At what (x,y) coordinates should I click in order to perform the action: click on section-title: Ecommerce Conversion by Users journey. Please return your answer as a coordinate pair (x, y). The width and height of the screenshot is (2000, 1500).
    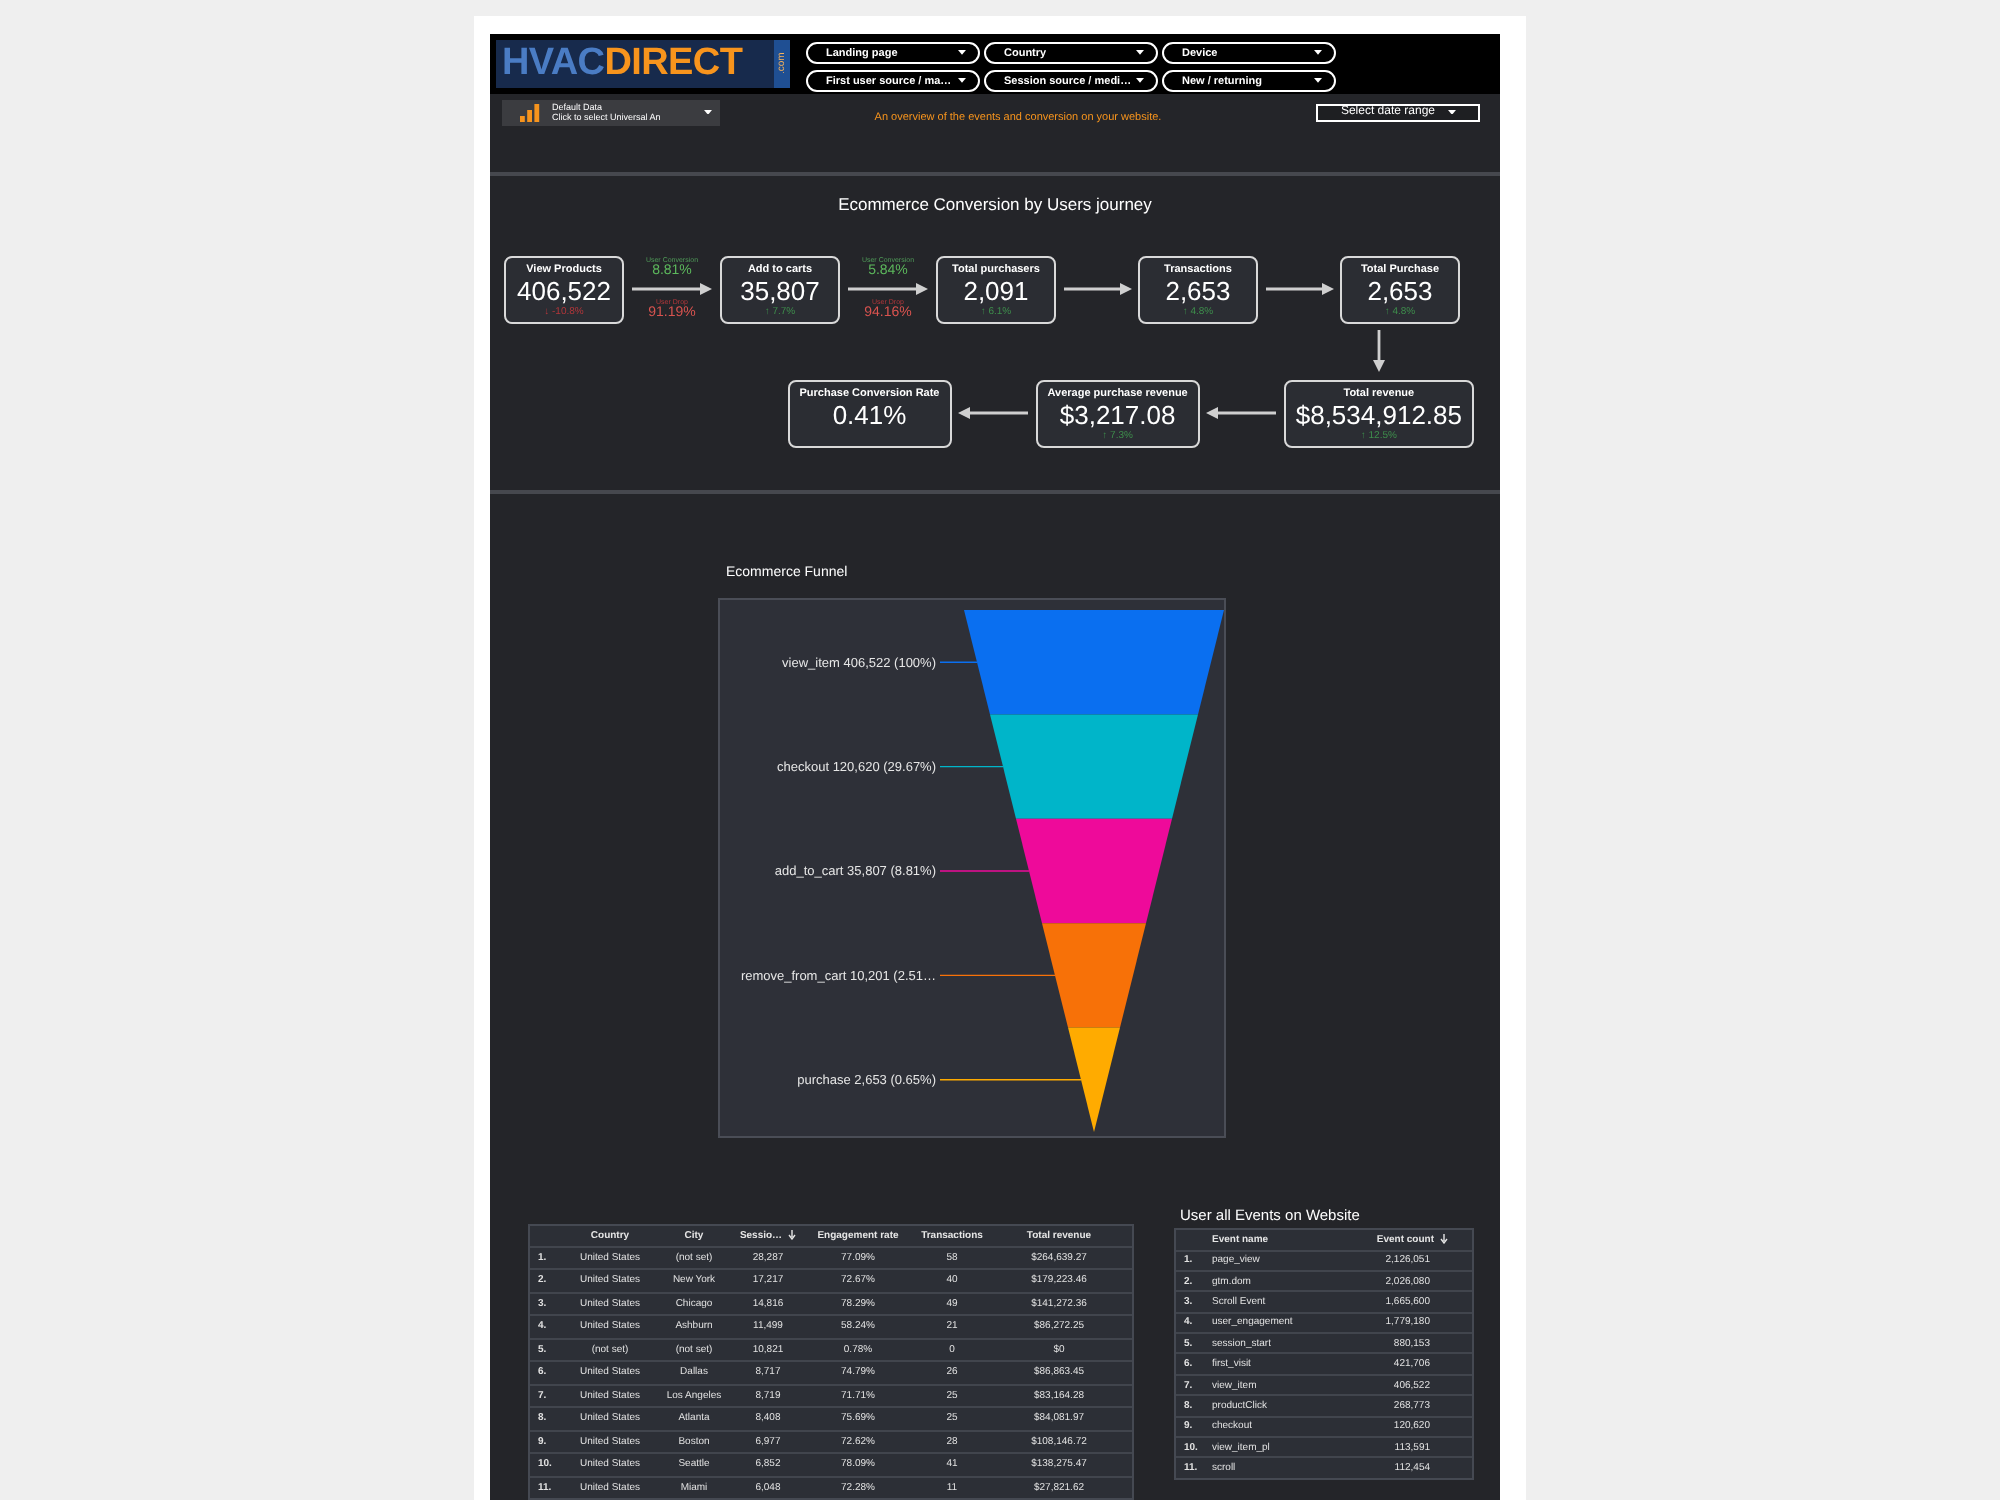
    Looking at the image, I should click on (995, 204).